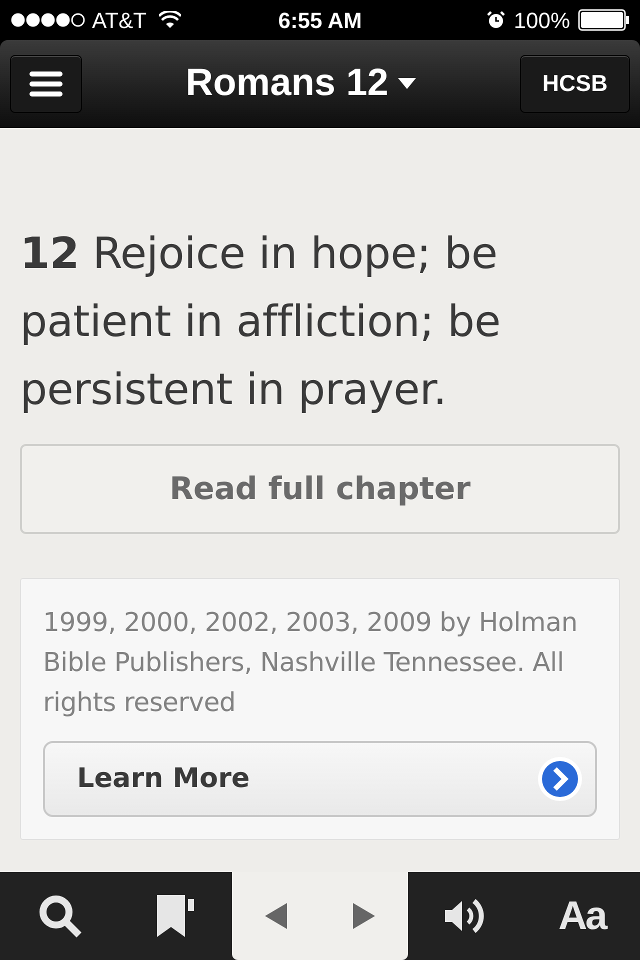 The width and height of the screenshot is (640, 960). Describe the element at coordinates (169, 20) in the screenshot. I see `wifi-icon` at that location.